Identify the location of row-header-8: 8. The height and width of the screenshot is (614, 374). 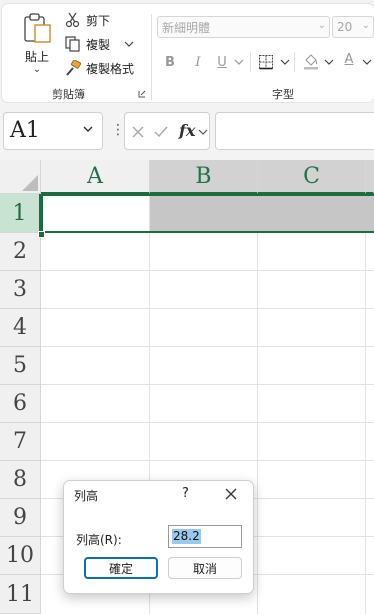
(20, 480).